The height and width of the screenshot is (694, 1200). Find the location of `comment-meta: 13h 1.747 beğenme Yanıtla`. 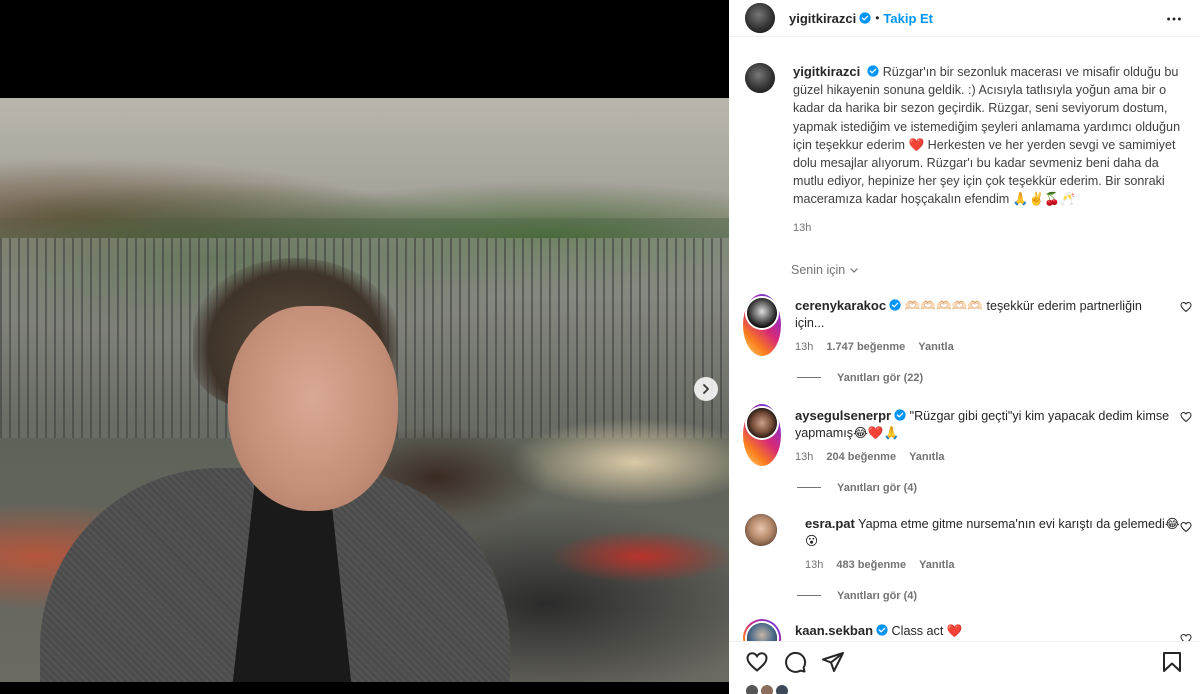

comment-meta: 13h 1.747 beğenme Yanıtla is located at coordinates (984, 347).